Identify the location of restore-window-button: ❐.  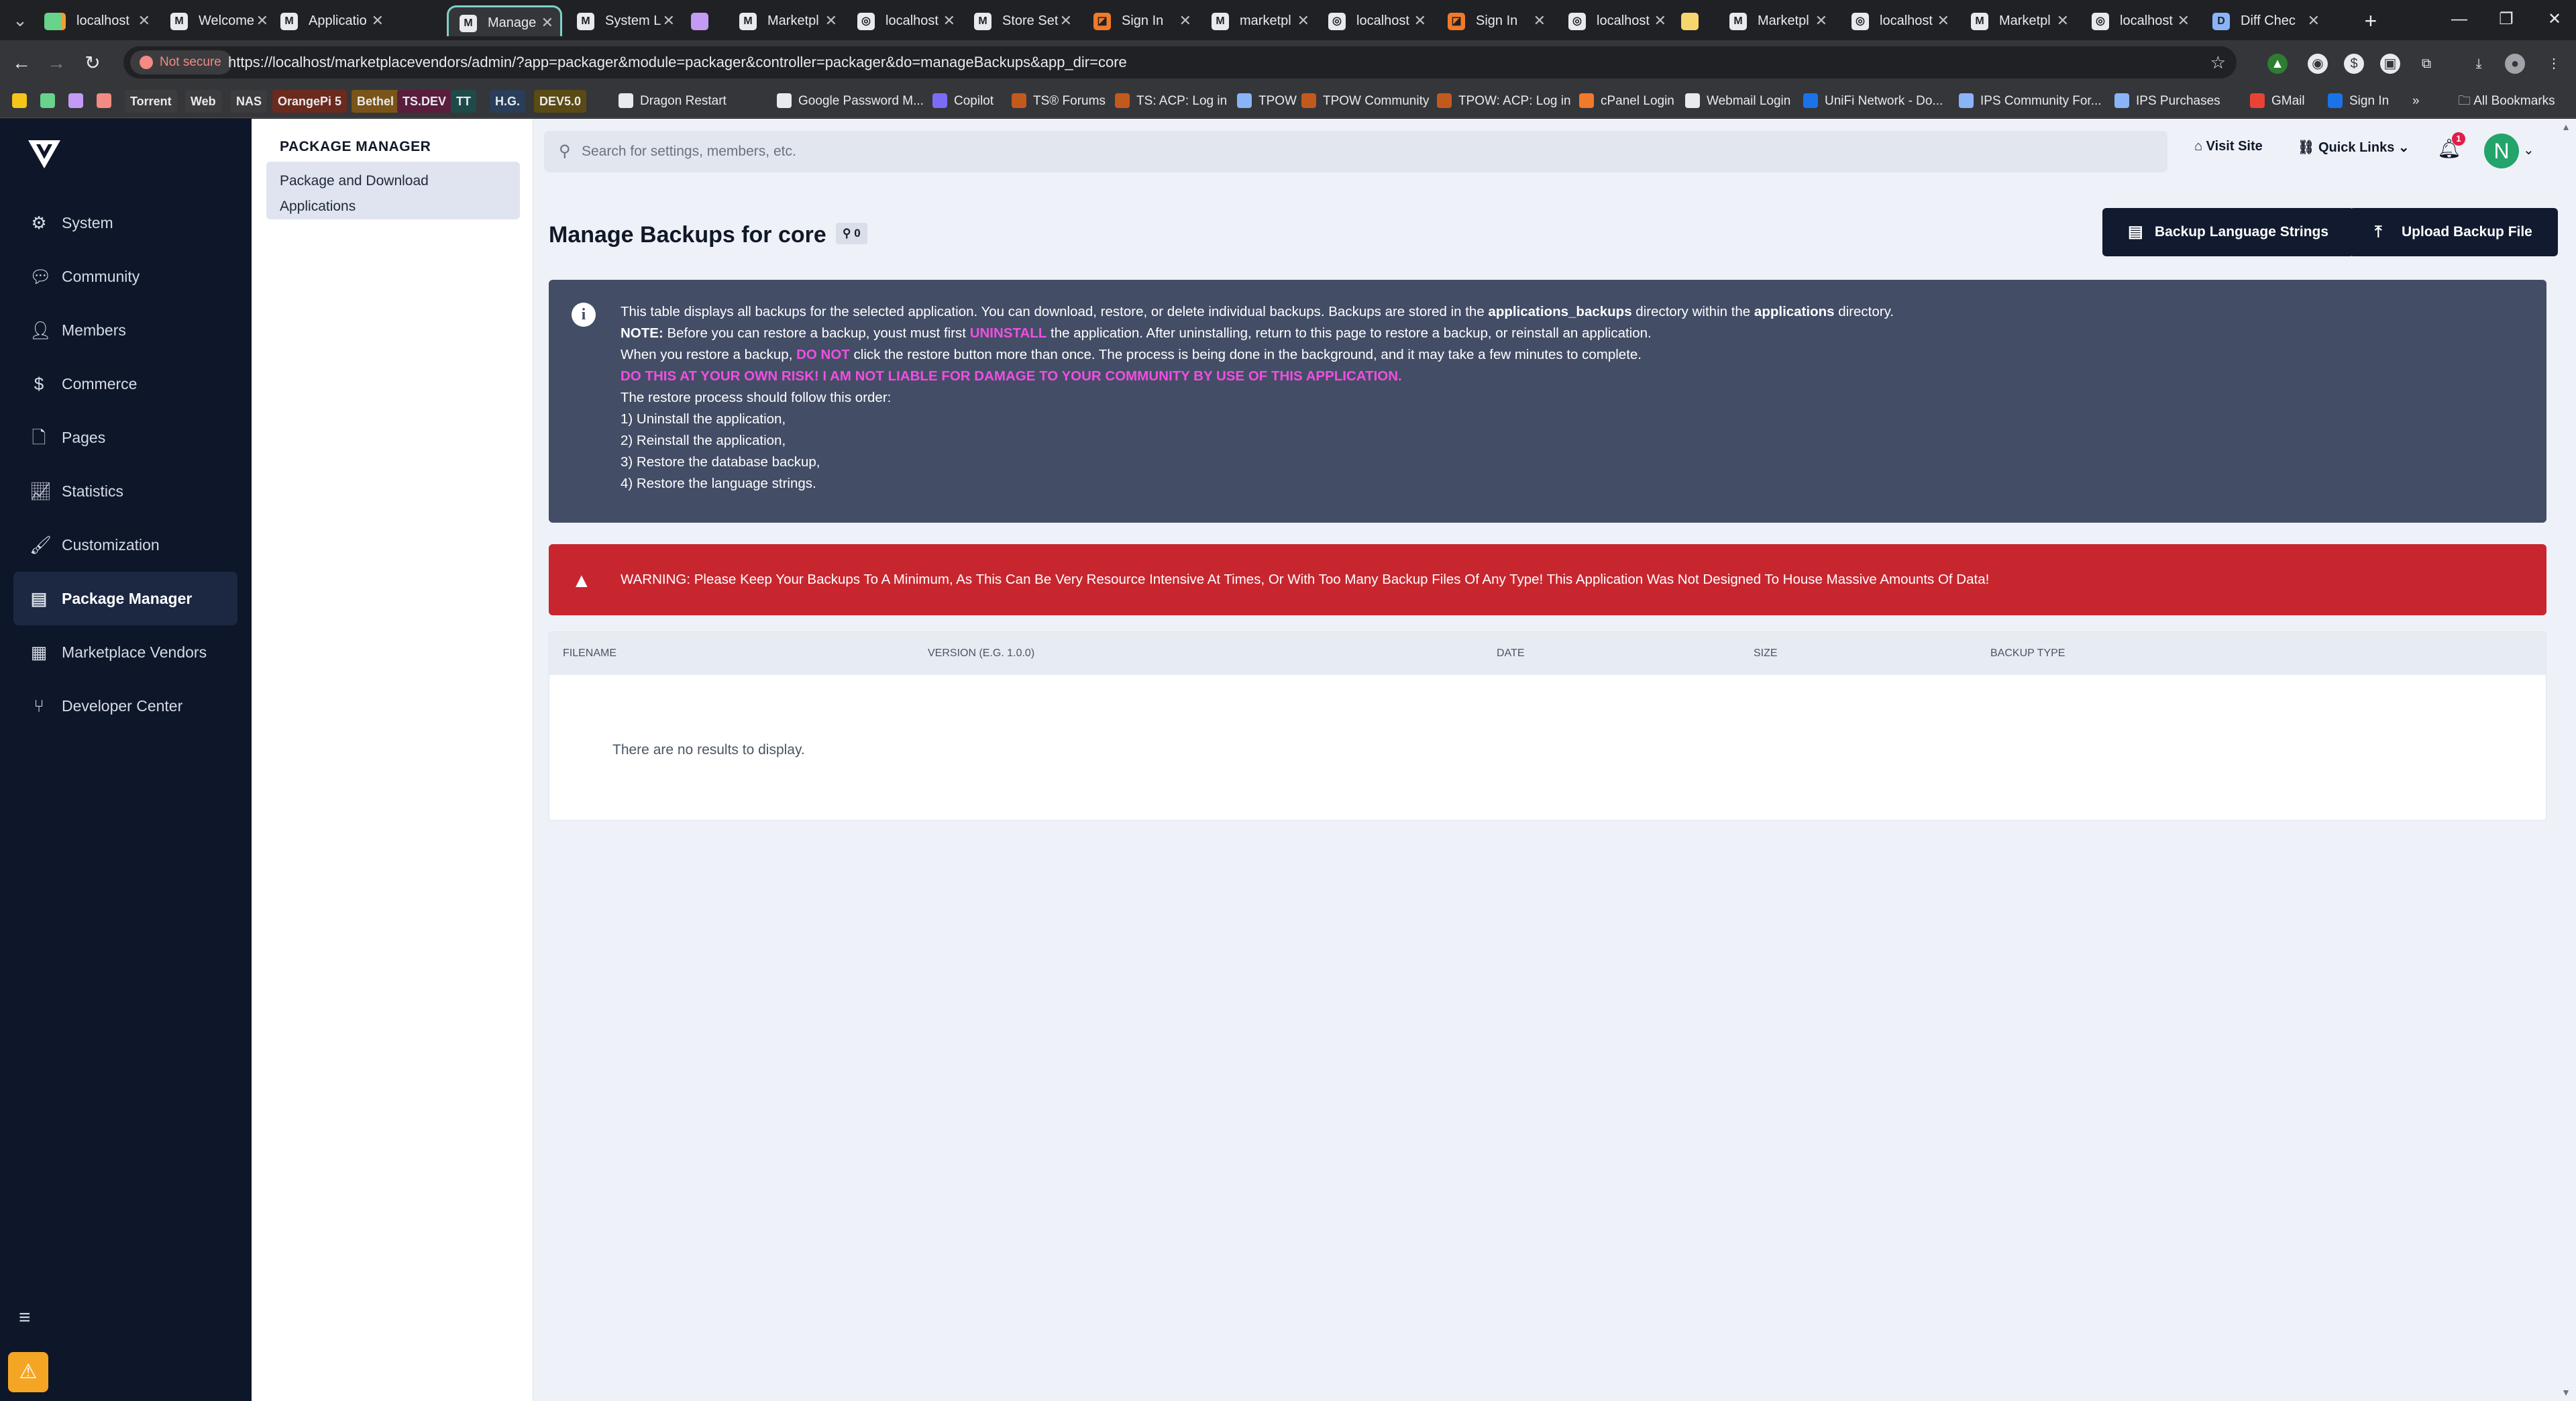
(2506, 19).